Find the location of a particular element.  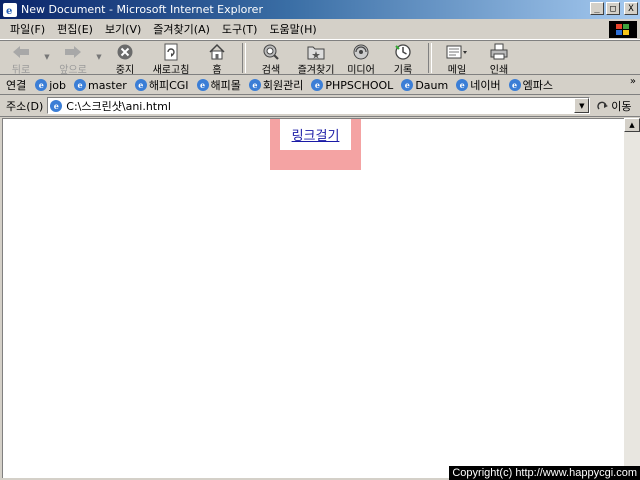

print-label: 인쇄 is located at coordinates (499, 70).